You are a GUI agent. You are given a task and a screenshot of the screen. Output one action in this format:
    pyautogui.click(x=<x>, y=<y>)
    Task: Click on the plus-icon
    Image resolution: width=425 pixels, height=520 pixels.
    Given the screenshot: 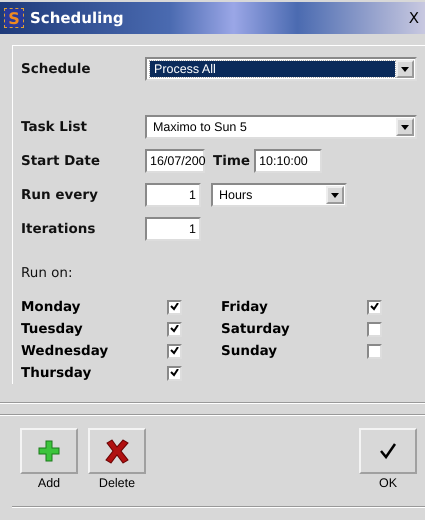 What is the action you would take?
    pyautogui.click(x=49, y=451)
    